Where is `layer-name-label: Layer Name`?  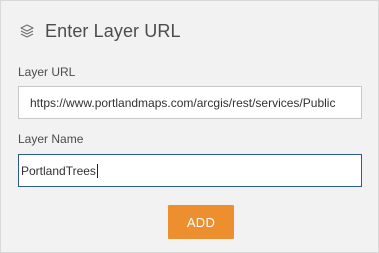 layer-name-label: Layer Name is located at coordinates (51, 139).